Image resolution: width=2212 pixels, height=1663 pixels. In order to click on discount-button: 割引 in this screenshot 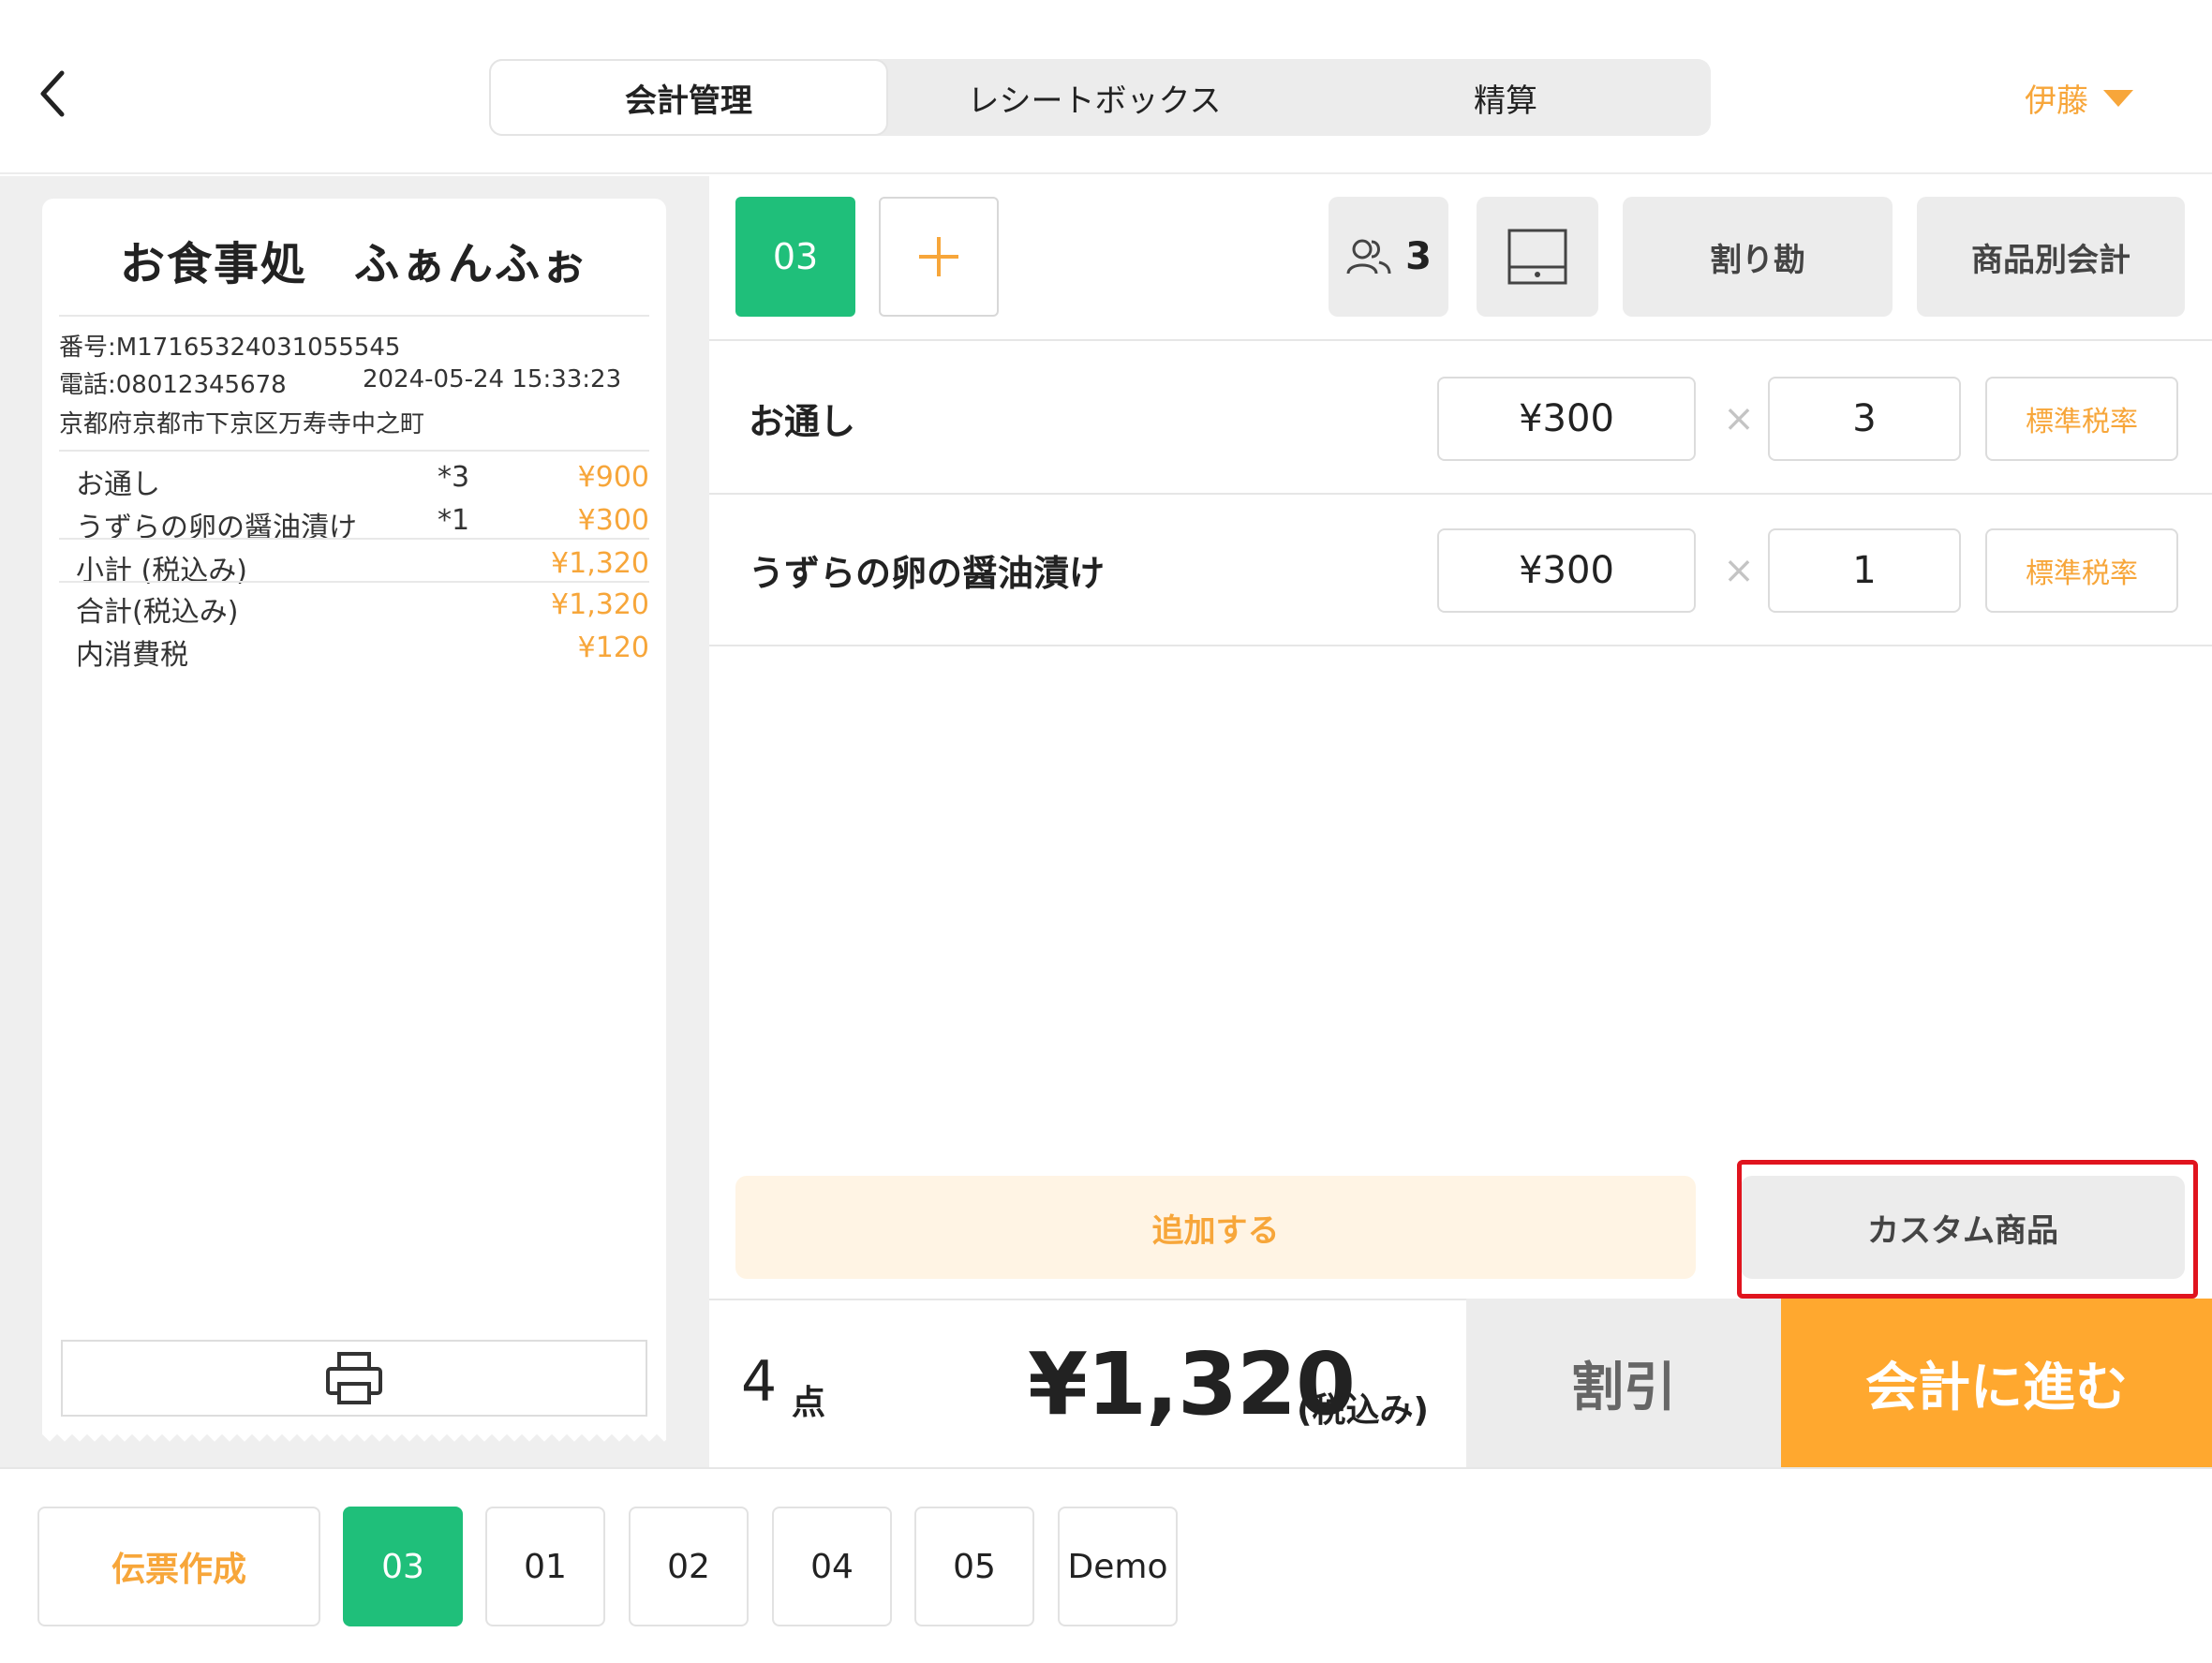, I will do `click(1623, 1383)`.